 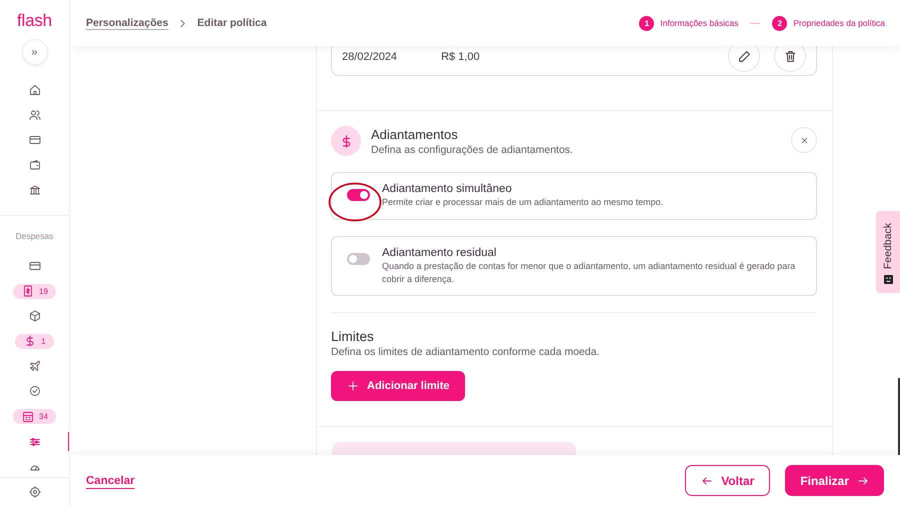 What do you see at coordinates (863, 480) in the screenshot?
I see `arrow-right-icon` at bounding box center [863, 480].